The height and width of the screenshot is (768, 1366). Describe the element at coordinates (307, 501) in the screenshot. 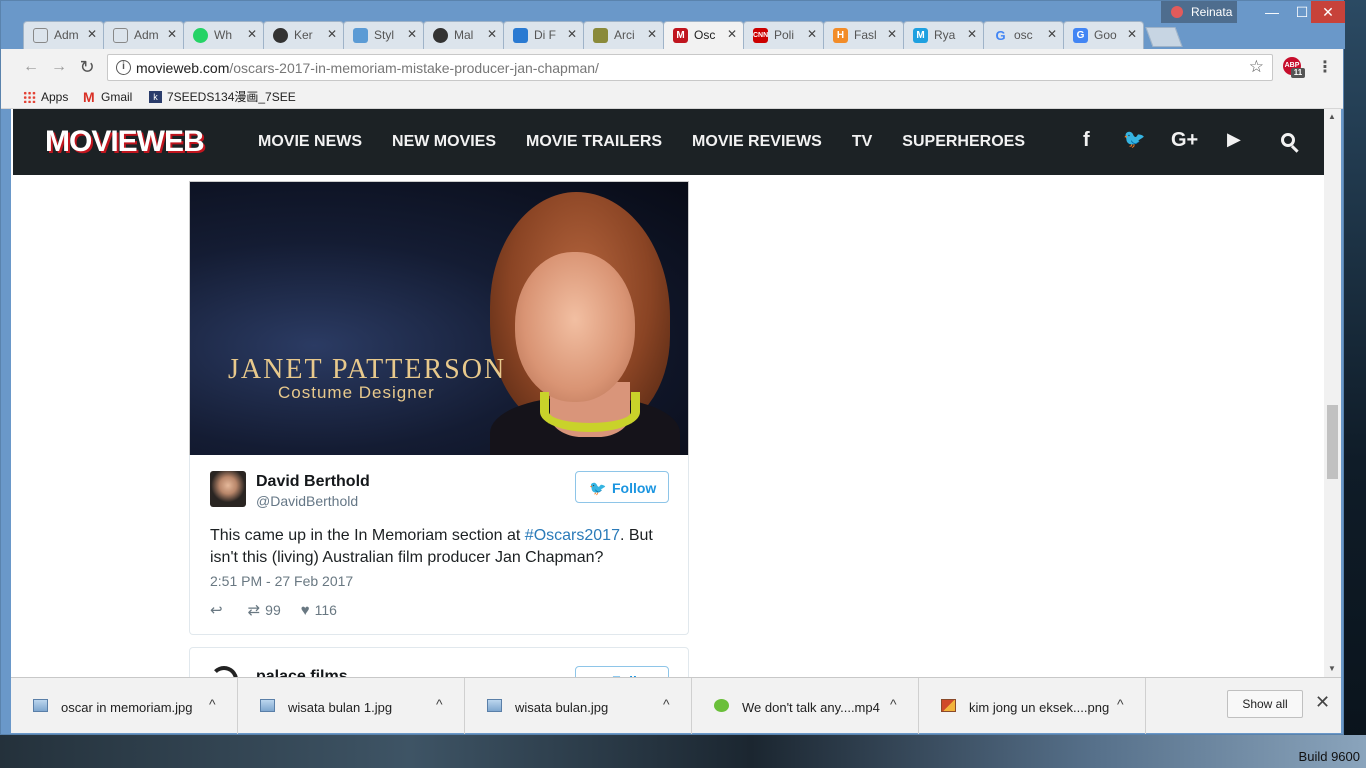

I see `tweet-handle: @DavidBerthold` at that location.